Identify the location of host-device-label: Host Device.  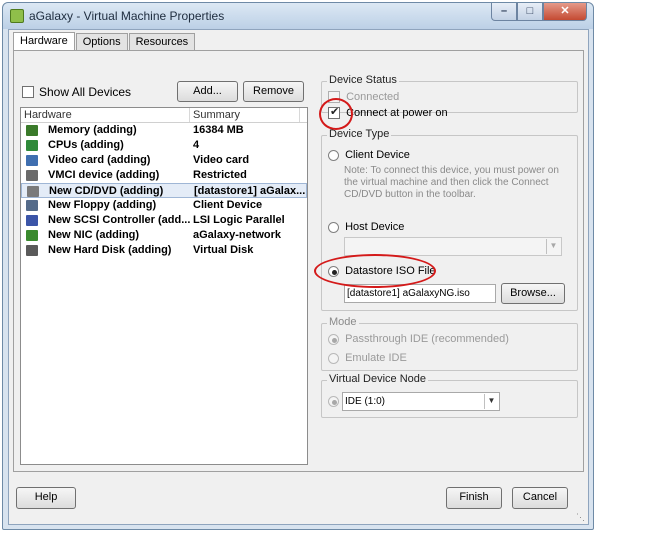
(375, 227).